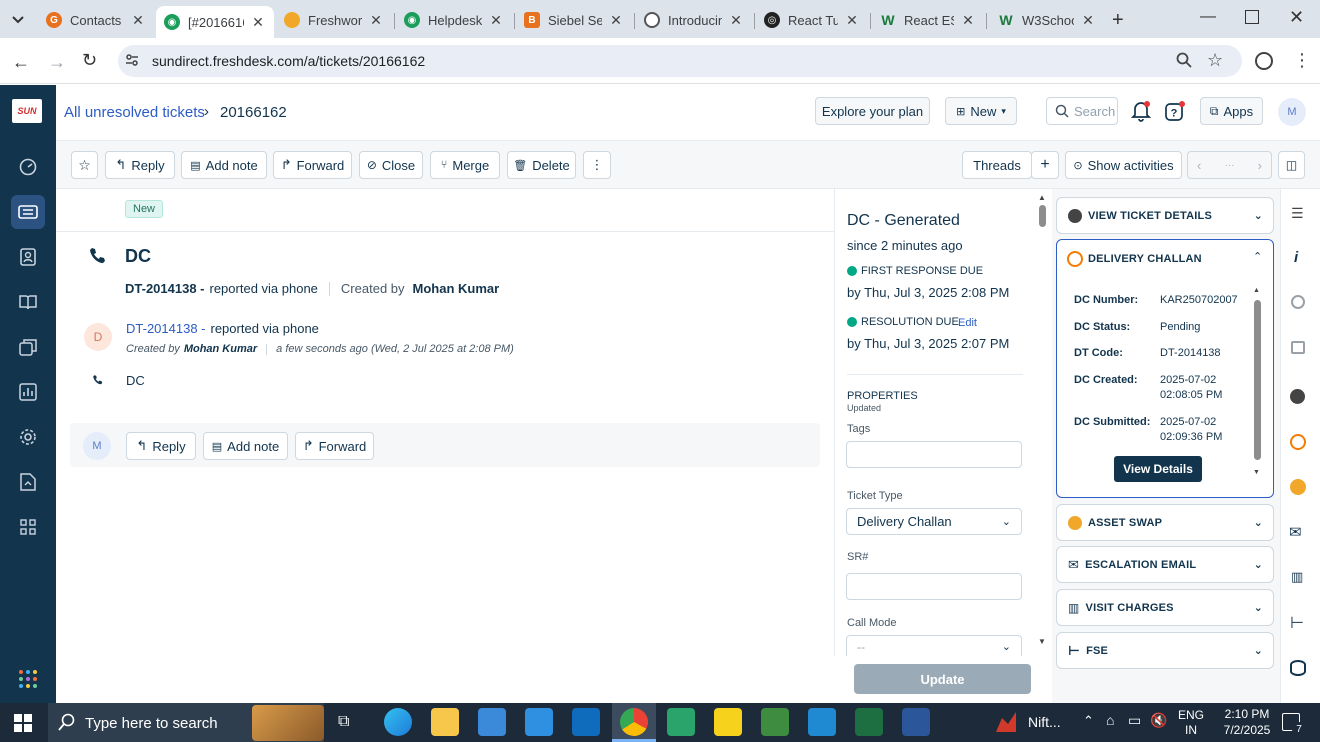  What do you see at coordinates (27, 111) in the screenshot?
I see `sun-logo: SUN` at bounding box center [27, 111].